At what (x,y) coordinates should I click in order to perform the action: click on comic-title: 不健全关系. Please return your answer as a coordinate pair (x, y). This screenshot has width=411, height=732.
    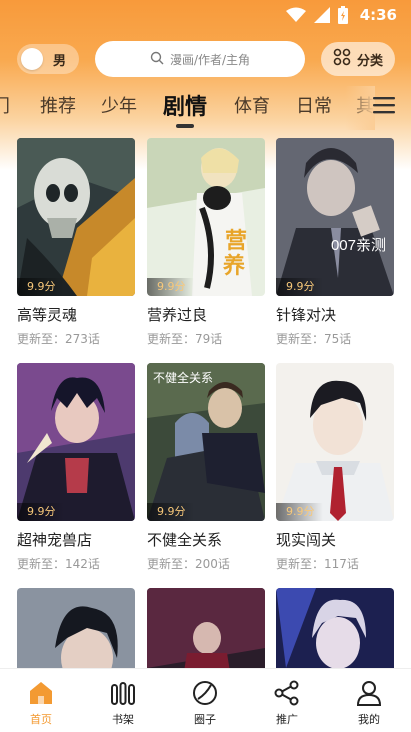
    Looking at the image, I should click on (185, 540).